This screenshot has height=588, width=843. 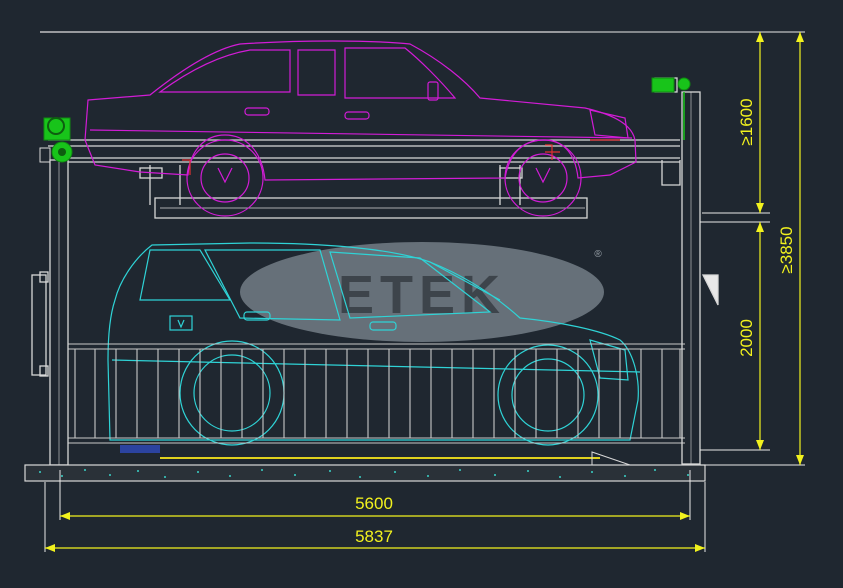 What do you see at coordinates (609, 360) in the screenshot?
I see `lower-car-taillight` at bounding box center [609, 360].